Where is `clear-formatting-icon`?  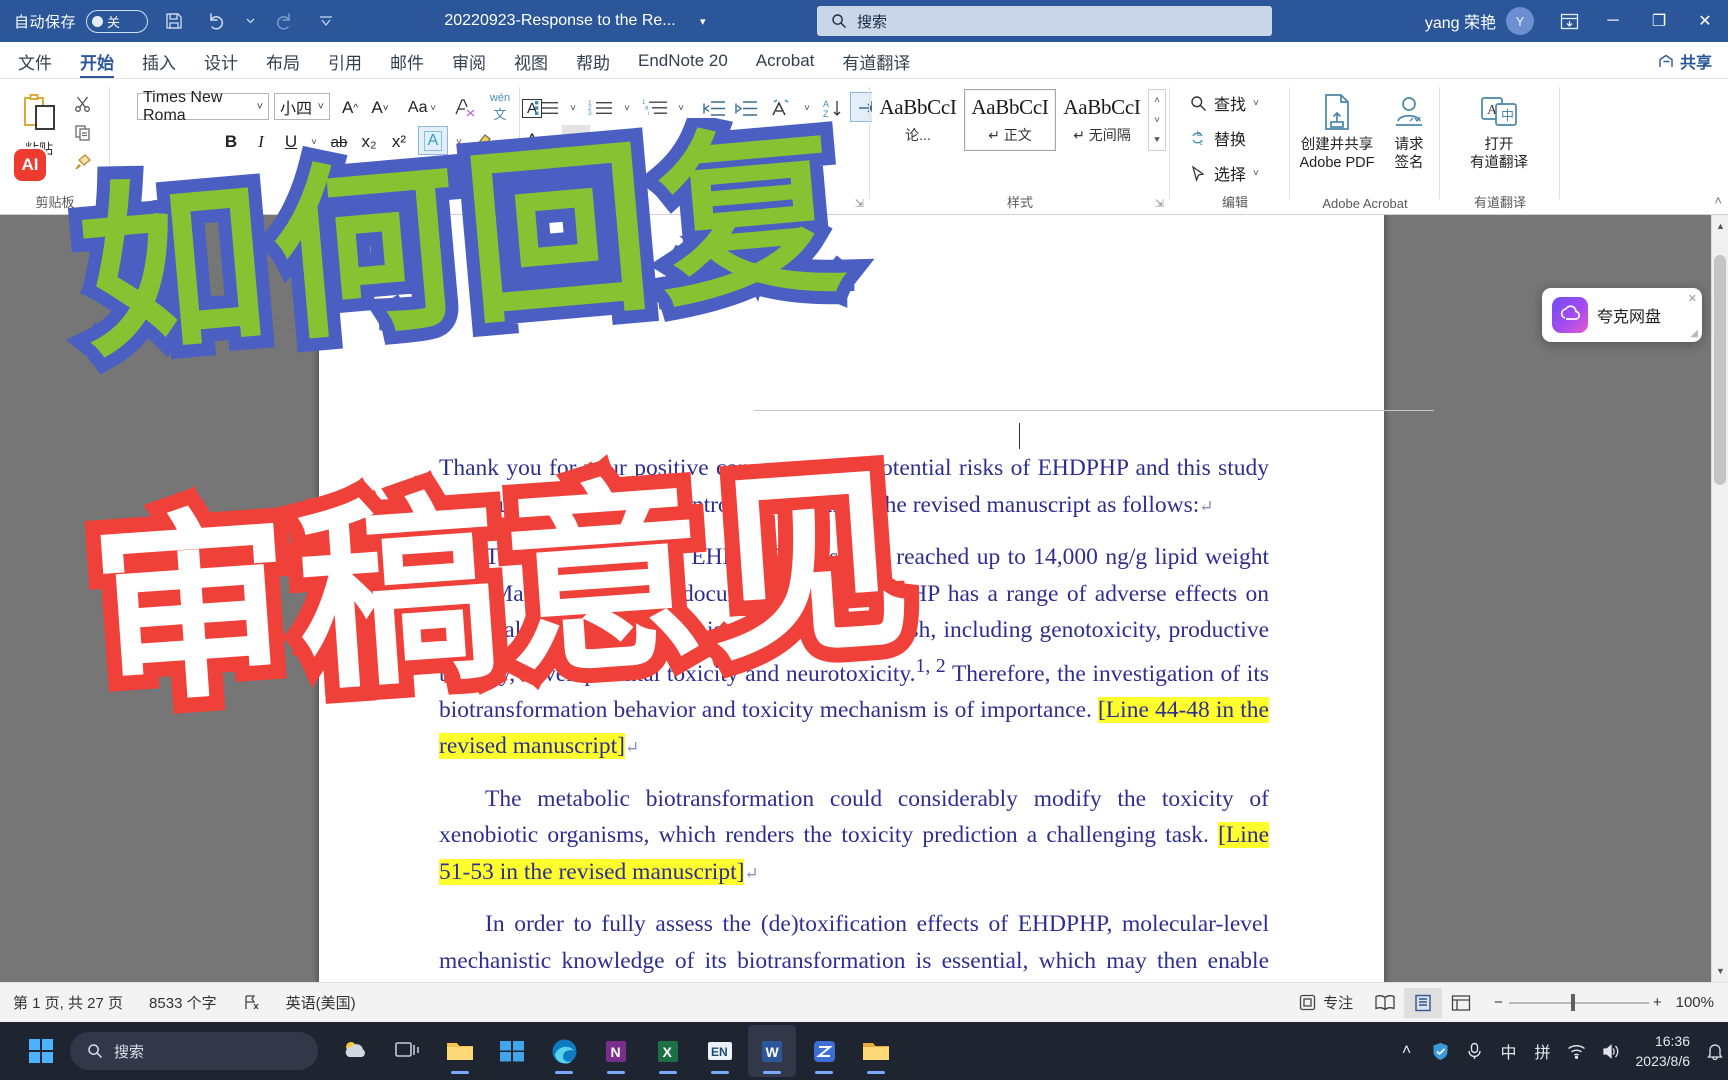
clear-formatting-icon is located at coordinates (466, 108).